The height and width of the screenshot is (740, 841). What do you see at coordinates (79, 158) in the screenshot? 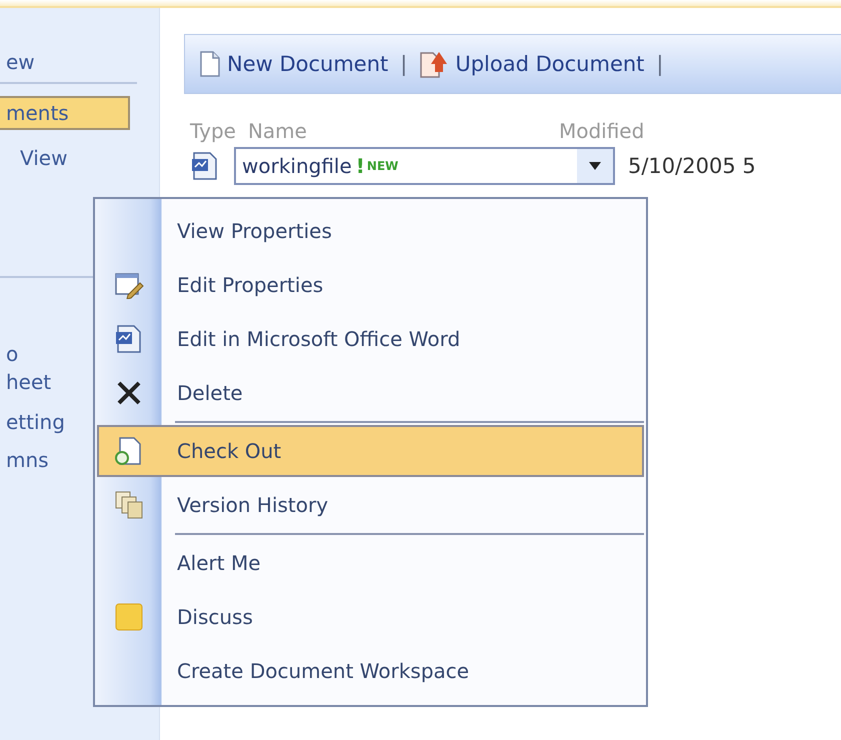
I see `nav-item: View` at bounding box center [79, 158].